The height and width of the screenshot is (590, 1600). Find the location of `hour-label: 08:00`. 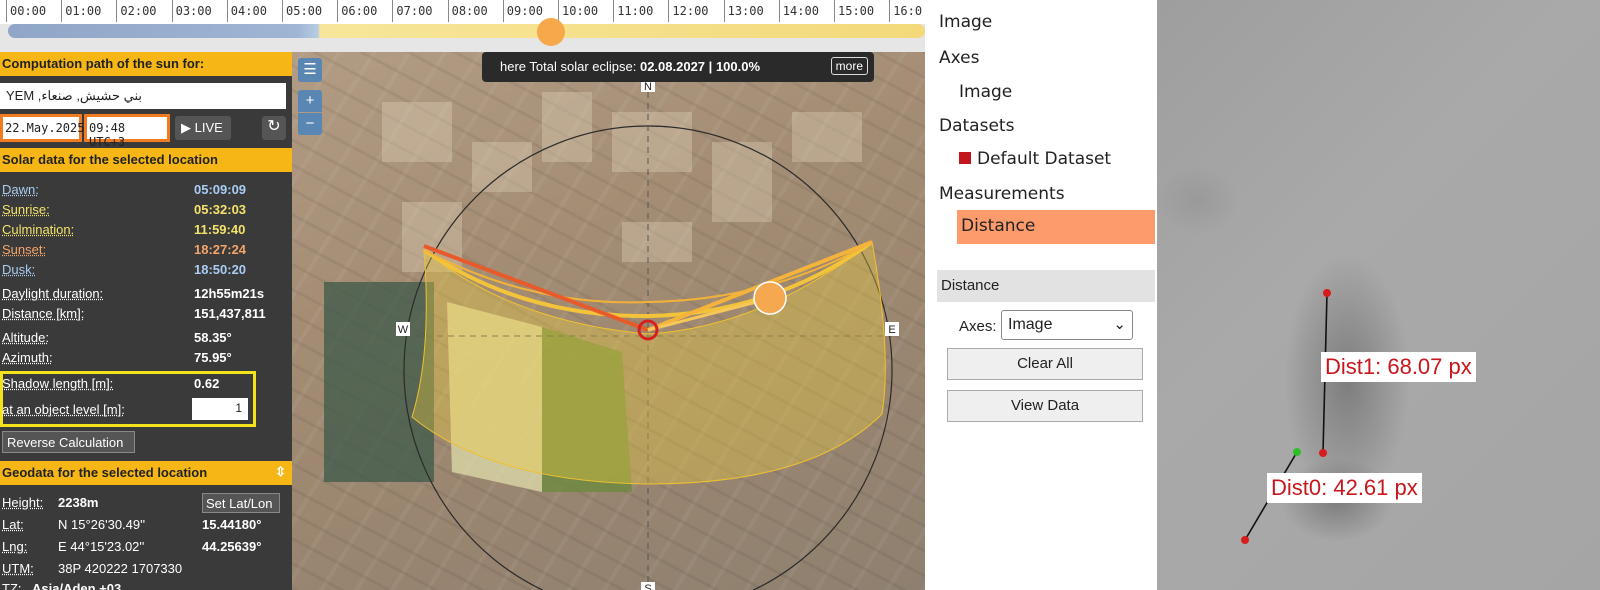

hour-label: 08:00 is located at coordinates (469, 11).